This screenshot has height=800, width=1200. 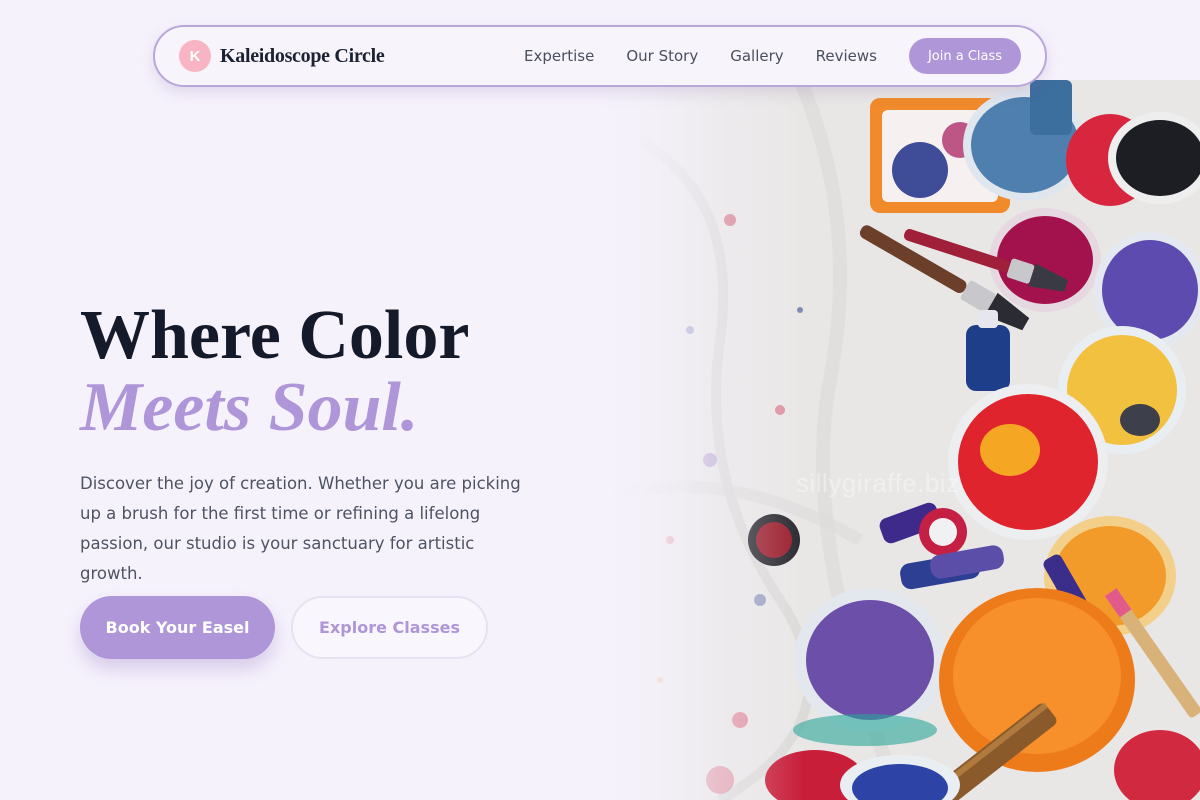 What do you see at coordinates (756, 56) in the screenshot?
I see `nav-link-gallery: Gallery` at bounding box center [756, 56].